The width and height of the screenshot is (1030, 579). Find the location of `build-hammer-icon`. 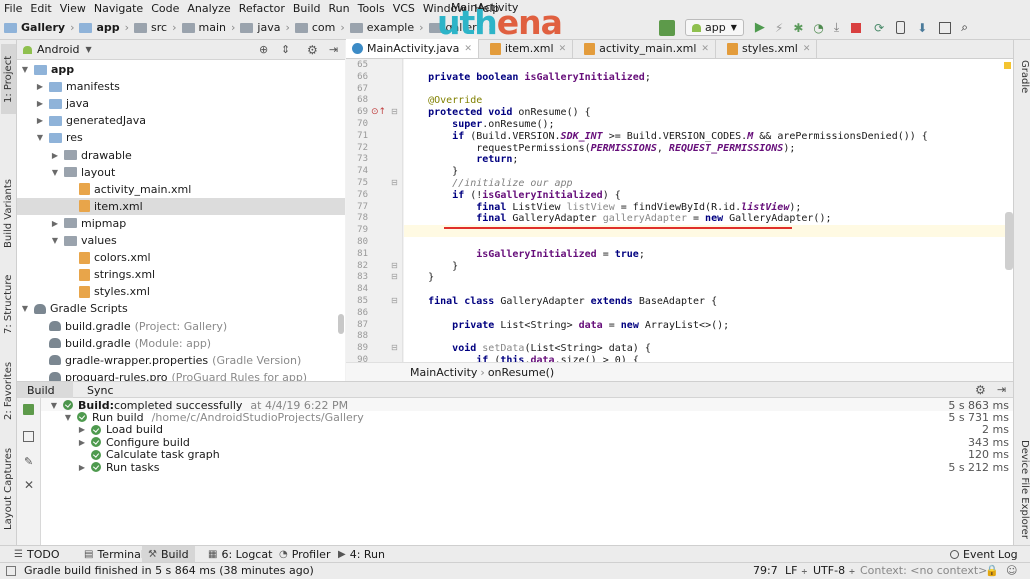

build-hammer-icon is located at coordinates (28, 409).